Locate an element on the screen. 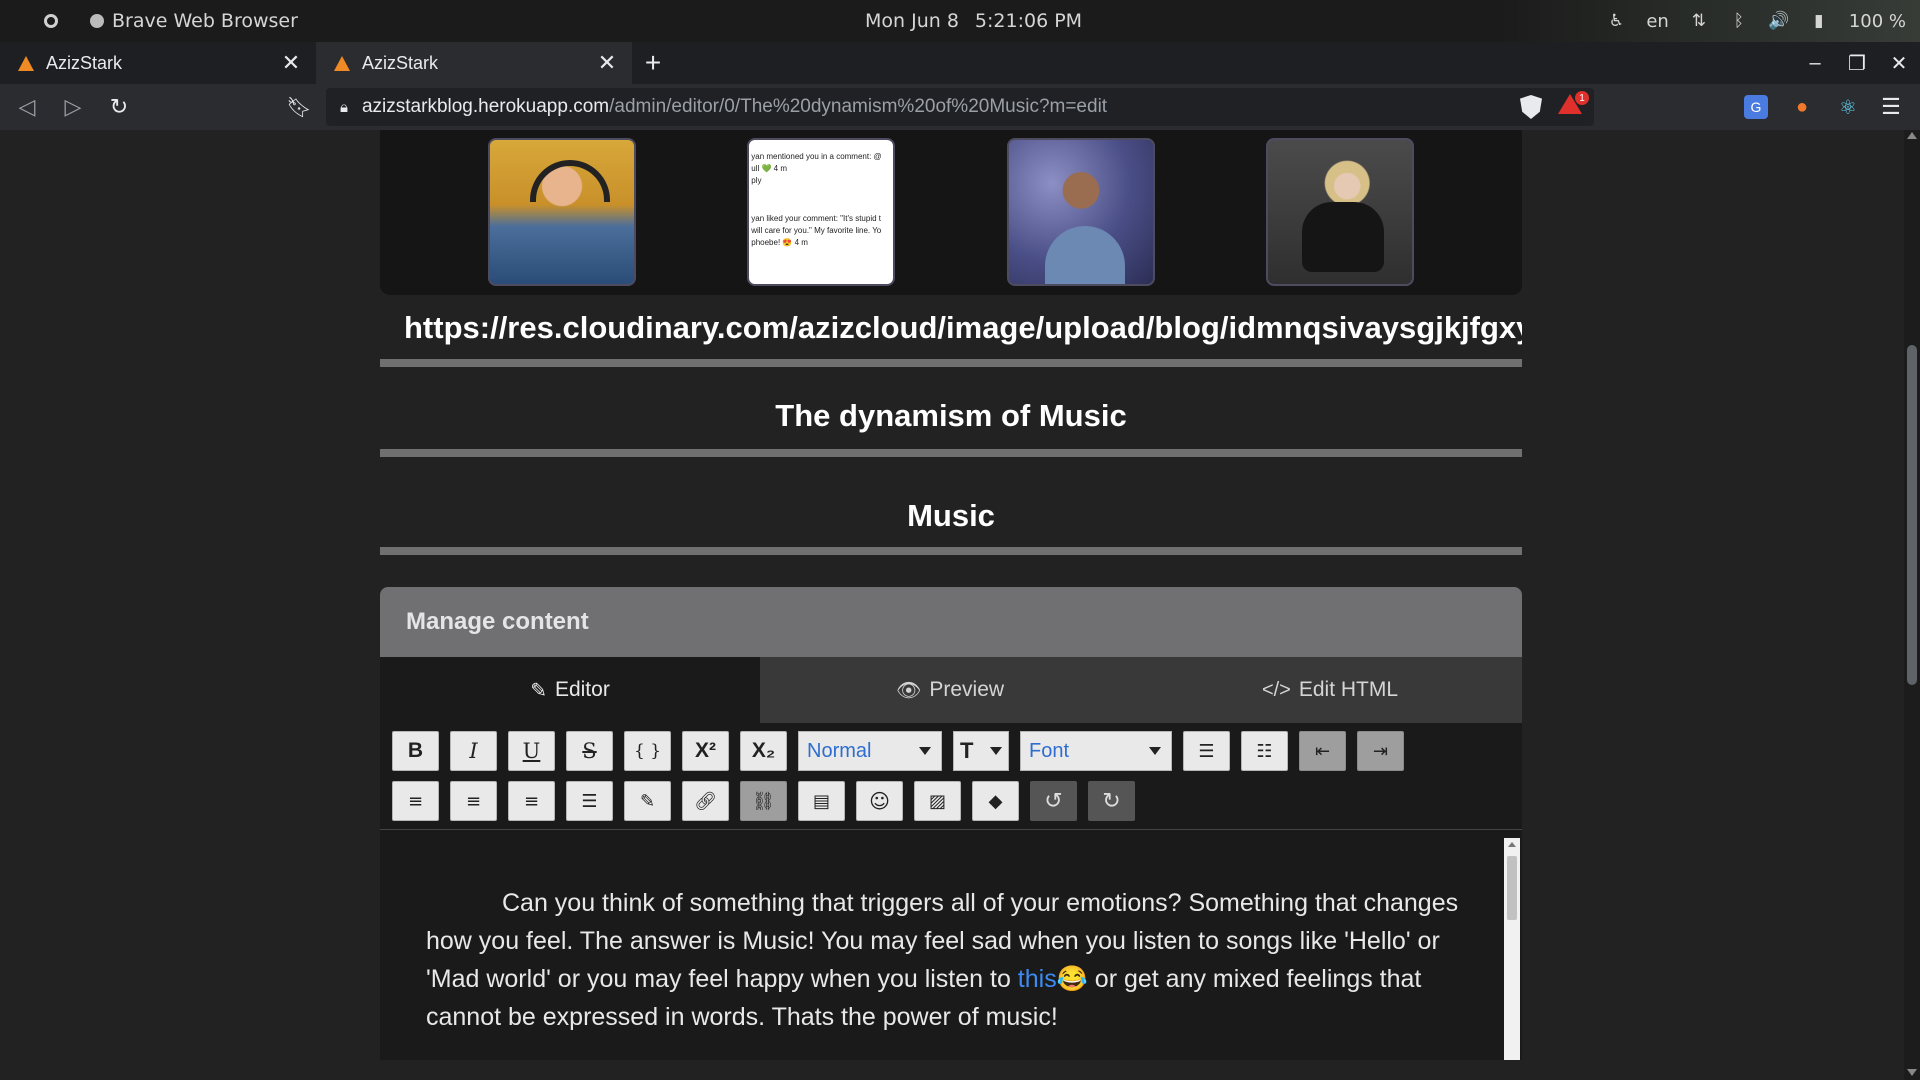 This screenshot has height=1080, width=1920. eye-icon: 👁 is located at coordinates (908, 690).